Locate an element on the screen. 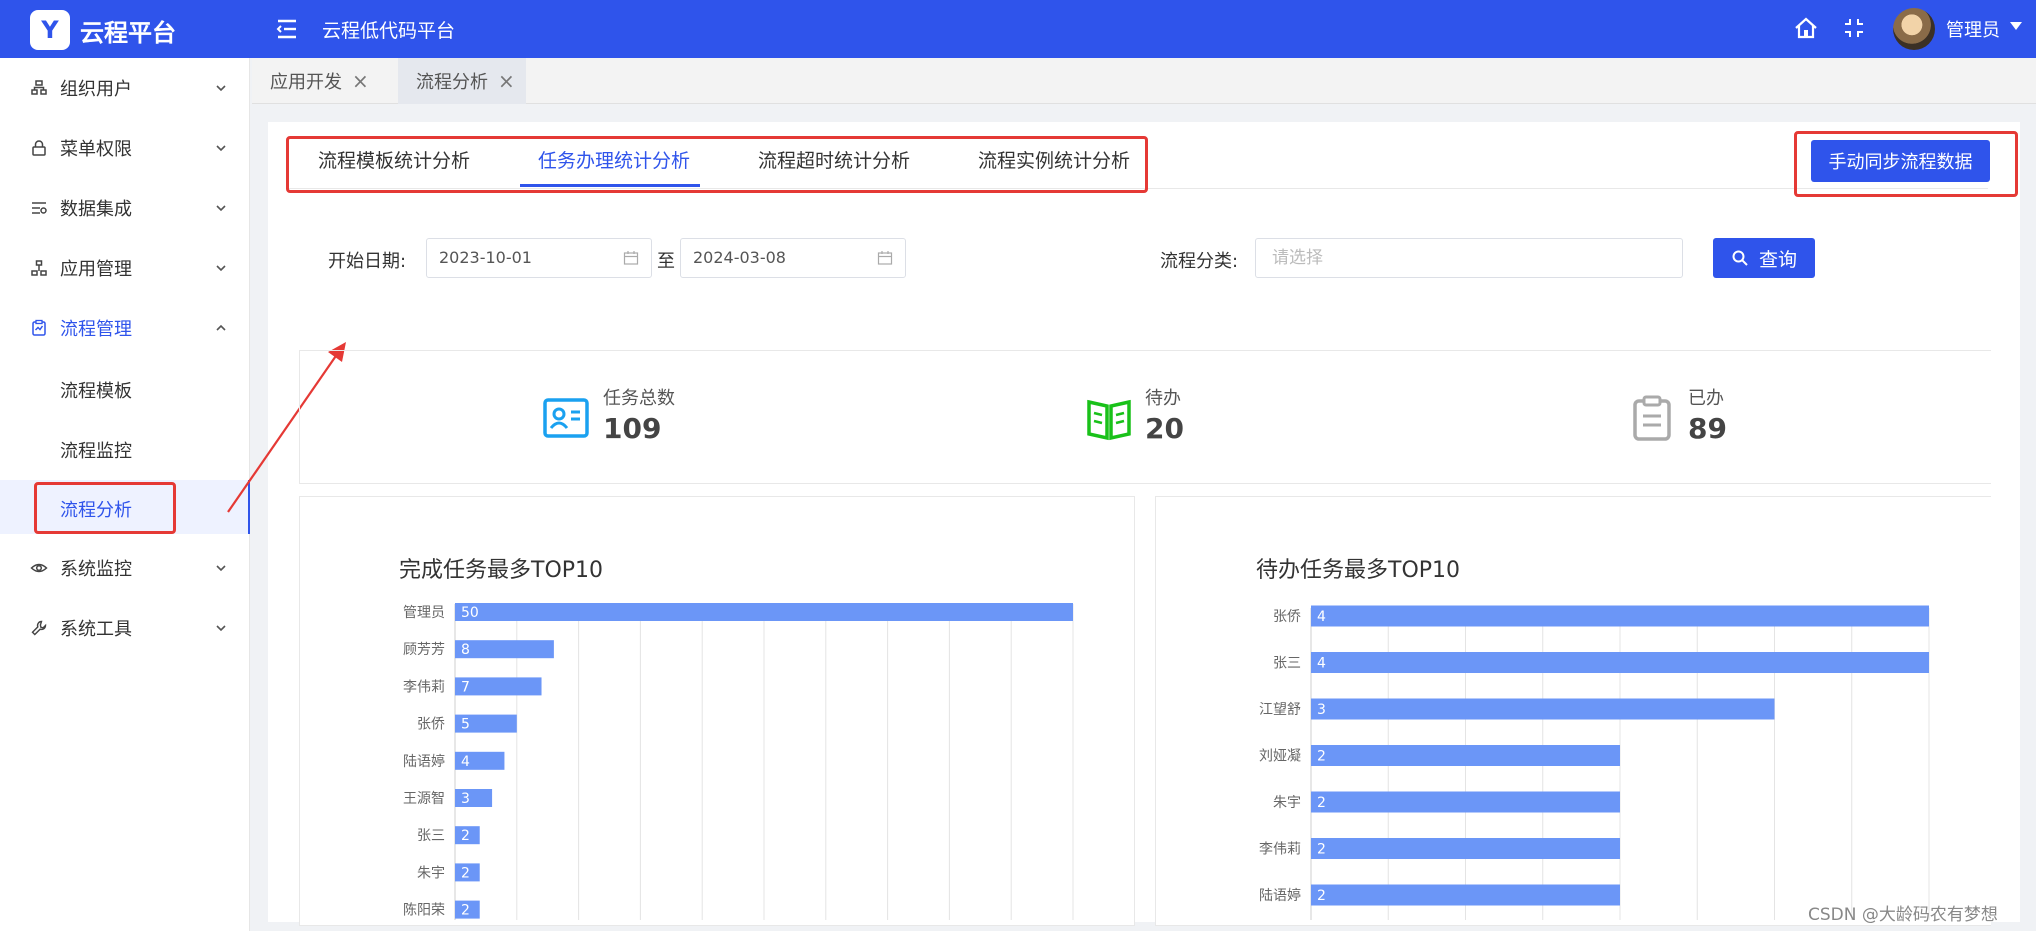 The width and height of the screenshot is (2036, 931). chart-title-pending: 待办任务最多TOP10 is located at coordinates (1358, 570).